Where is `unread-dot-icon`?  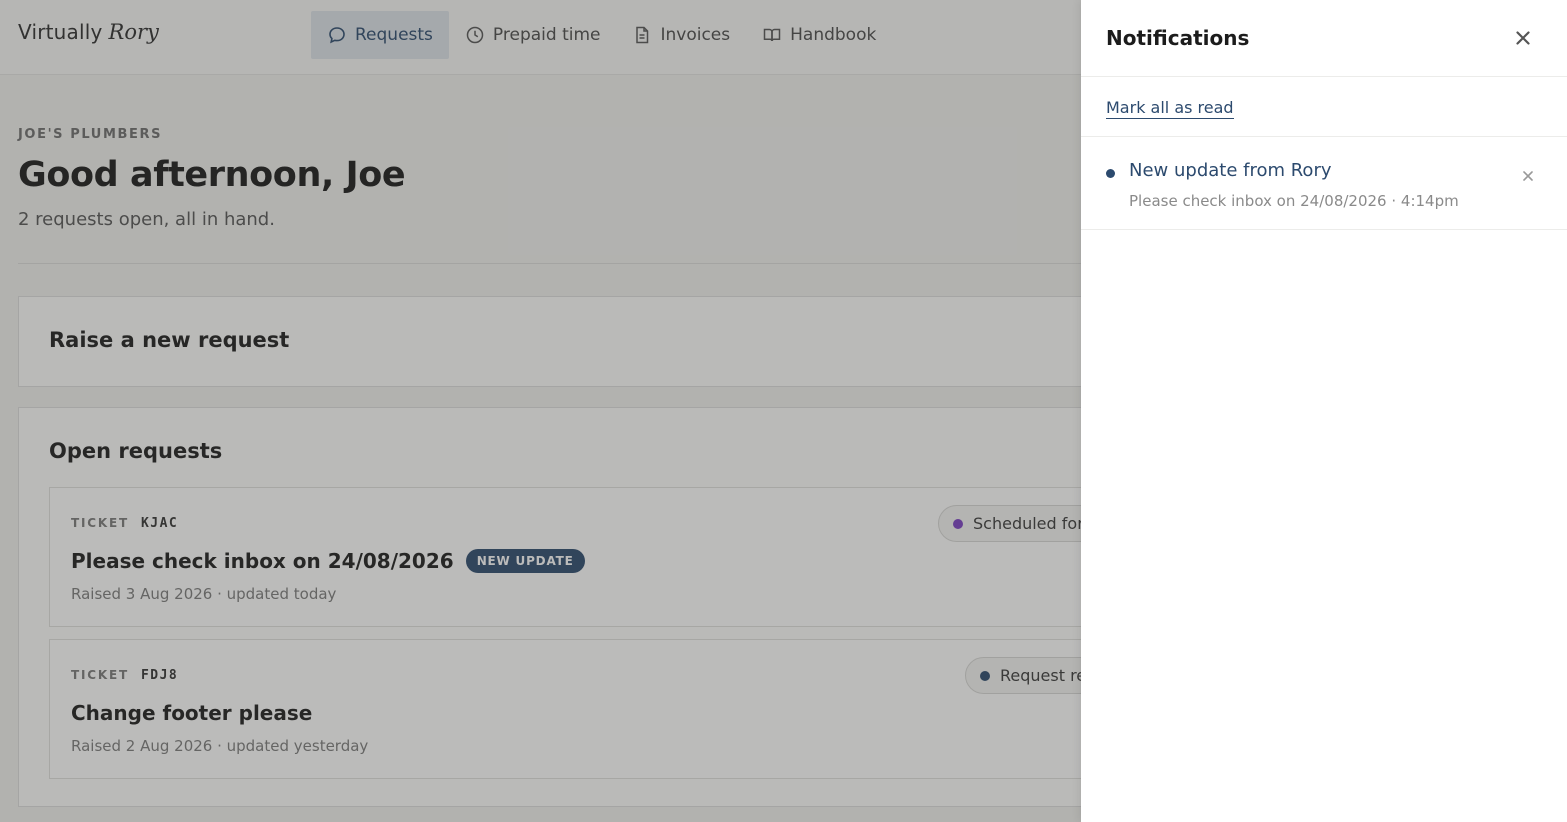 unread-dot-icon is located at coordinates (1110, 173).